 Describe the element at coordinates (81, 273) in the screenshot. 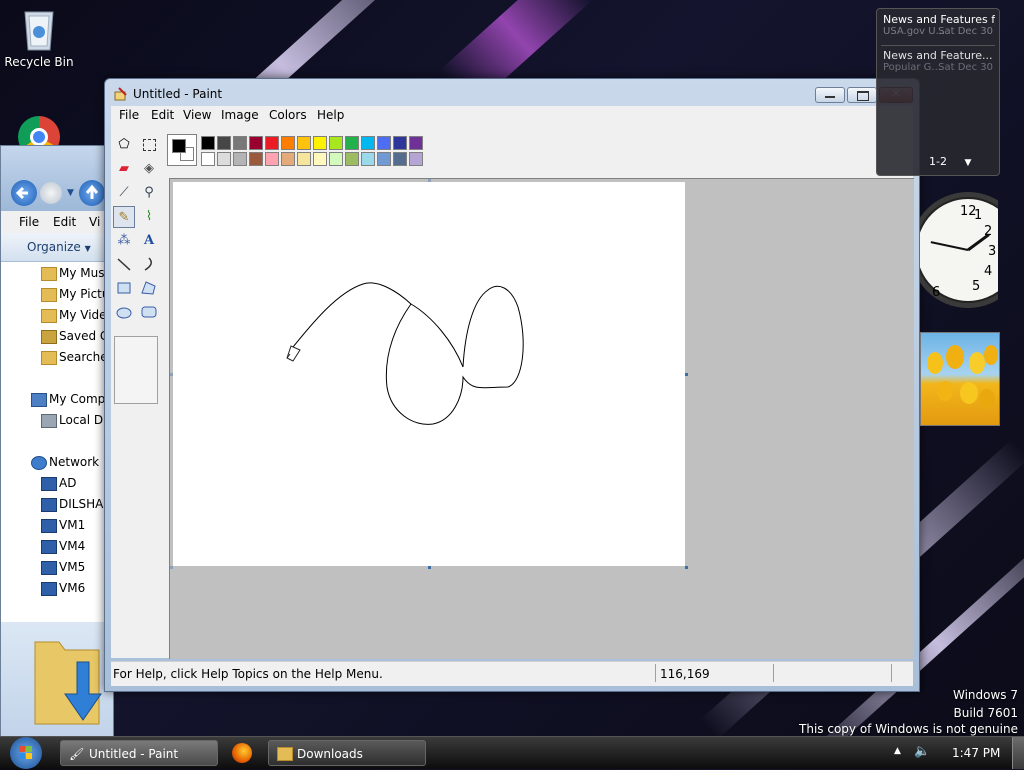

I see `nav-item-my-music: My Mus` at that location.